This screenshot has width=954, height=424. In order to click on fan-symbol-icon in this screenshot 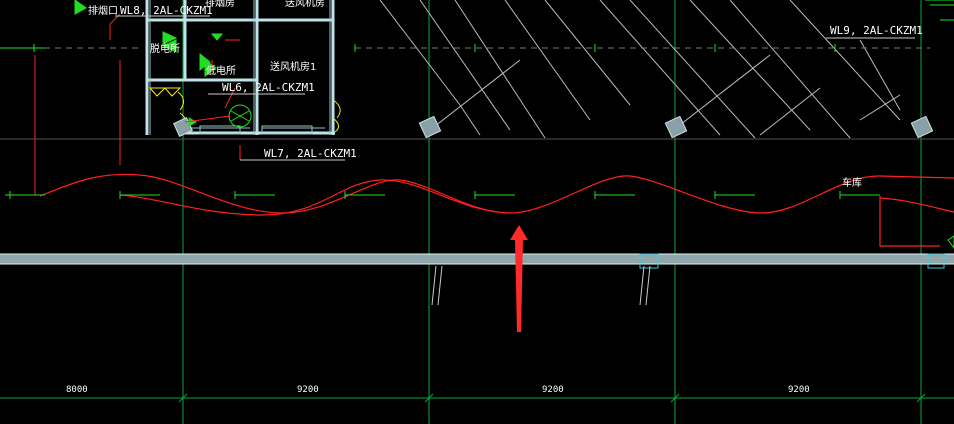, I will do `click(240, 116)`.